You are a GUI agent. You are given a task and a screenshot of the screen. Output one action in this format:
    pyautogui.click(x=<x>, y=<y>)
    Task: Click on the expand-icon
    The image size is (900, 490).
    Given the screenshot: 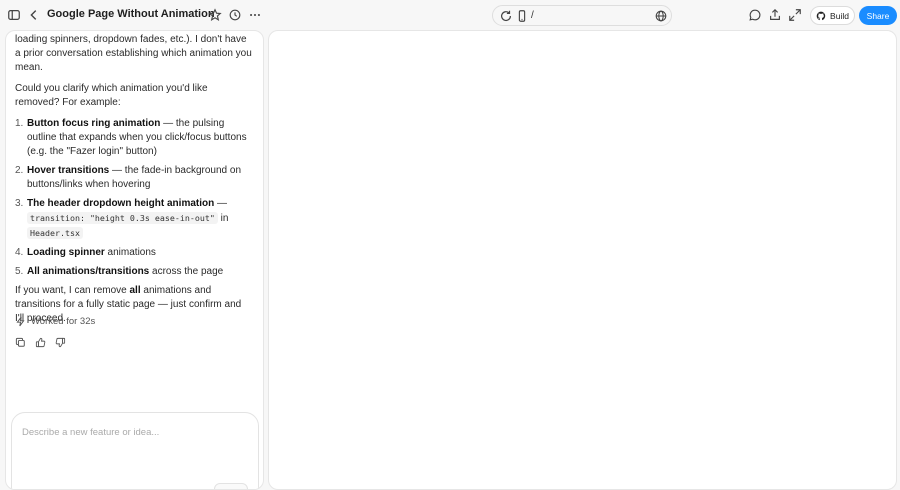 What is the action you would take?
    pyautogui.click(x=795, y=15)
    